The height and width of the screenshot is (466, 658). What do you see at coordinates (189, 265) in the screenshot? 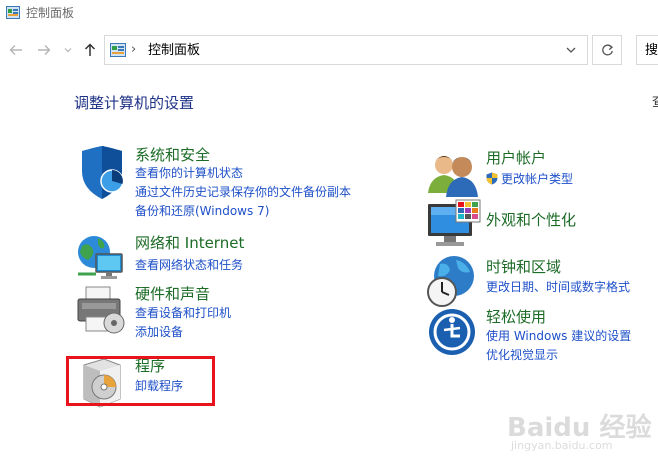
I see `link-view-network-status: 查看网络状态和任务` at bounding box center [189, 265].